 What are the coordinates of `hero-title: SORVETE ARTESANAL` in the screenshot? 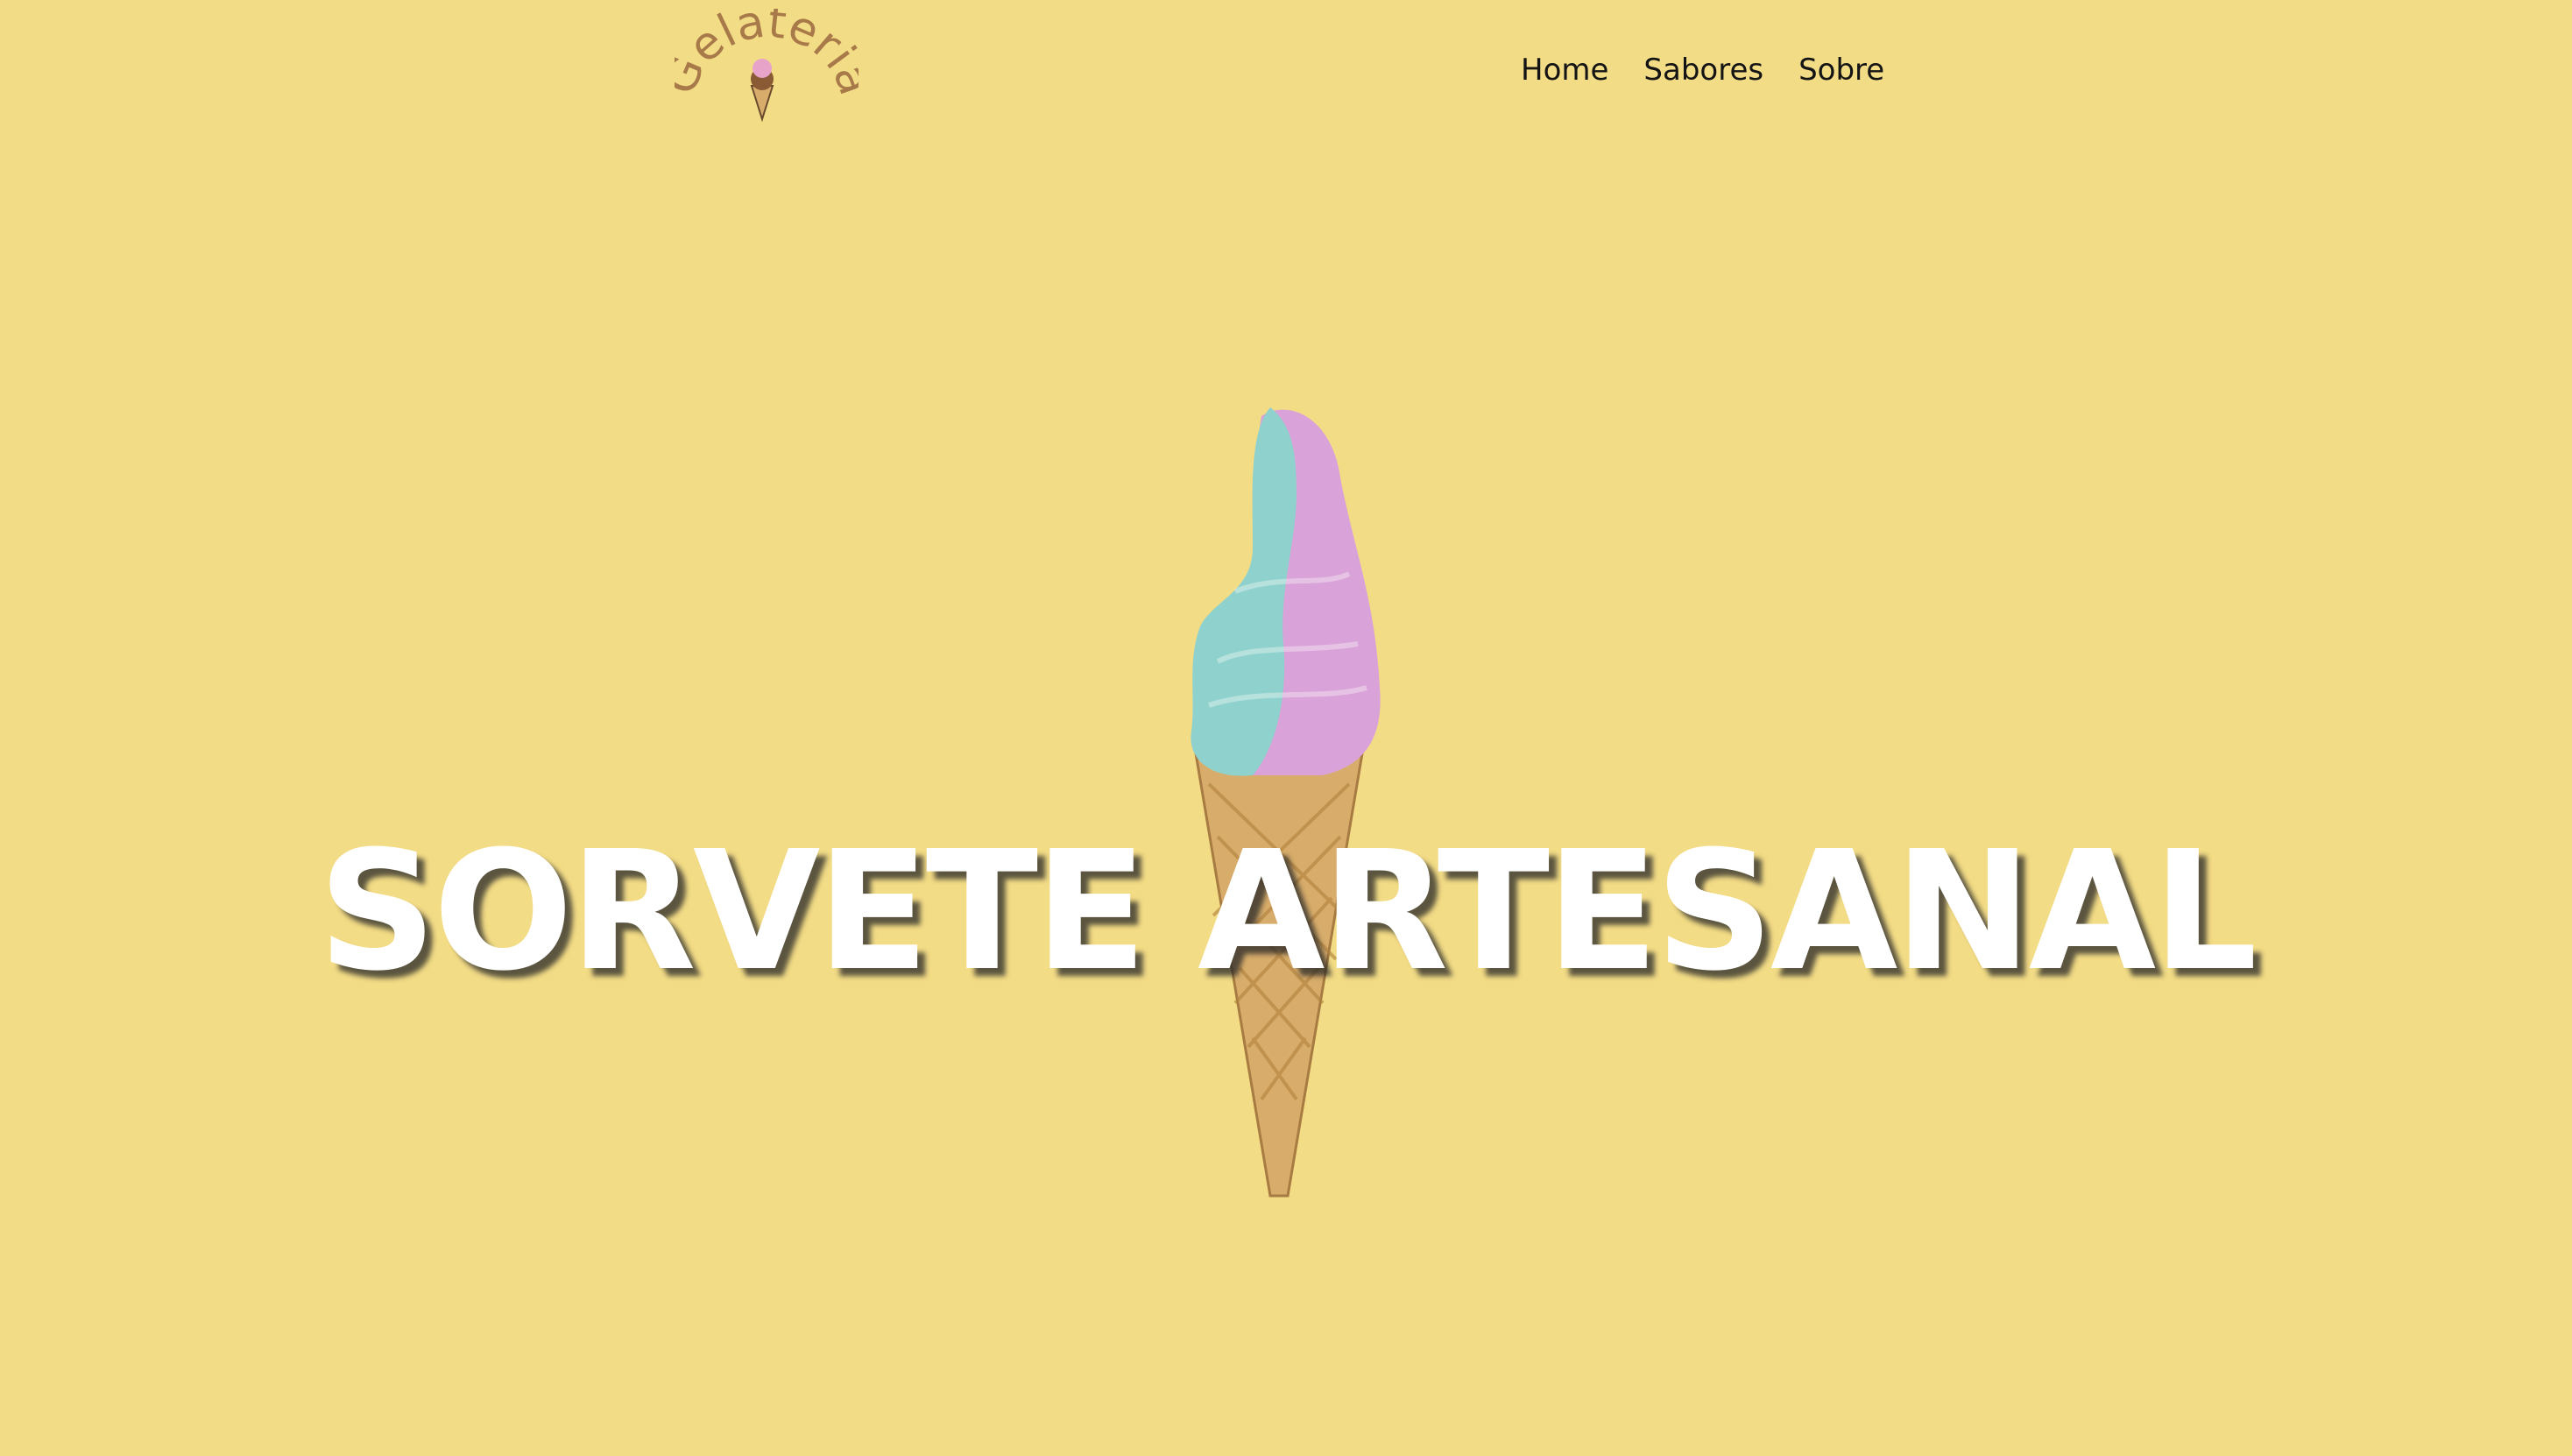 It's located at (1287, 911).